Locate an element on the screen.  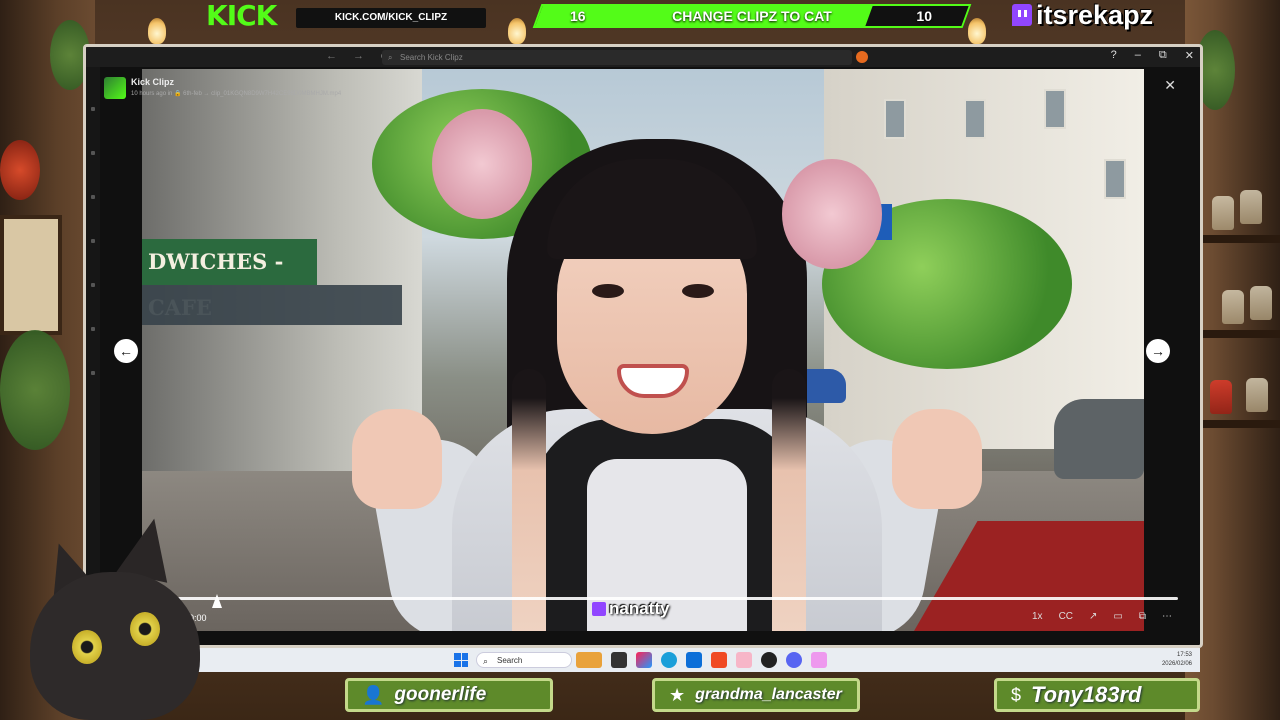
chat-badge: $ Tony183rd is located at coordinates (1097, 695).